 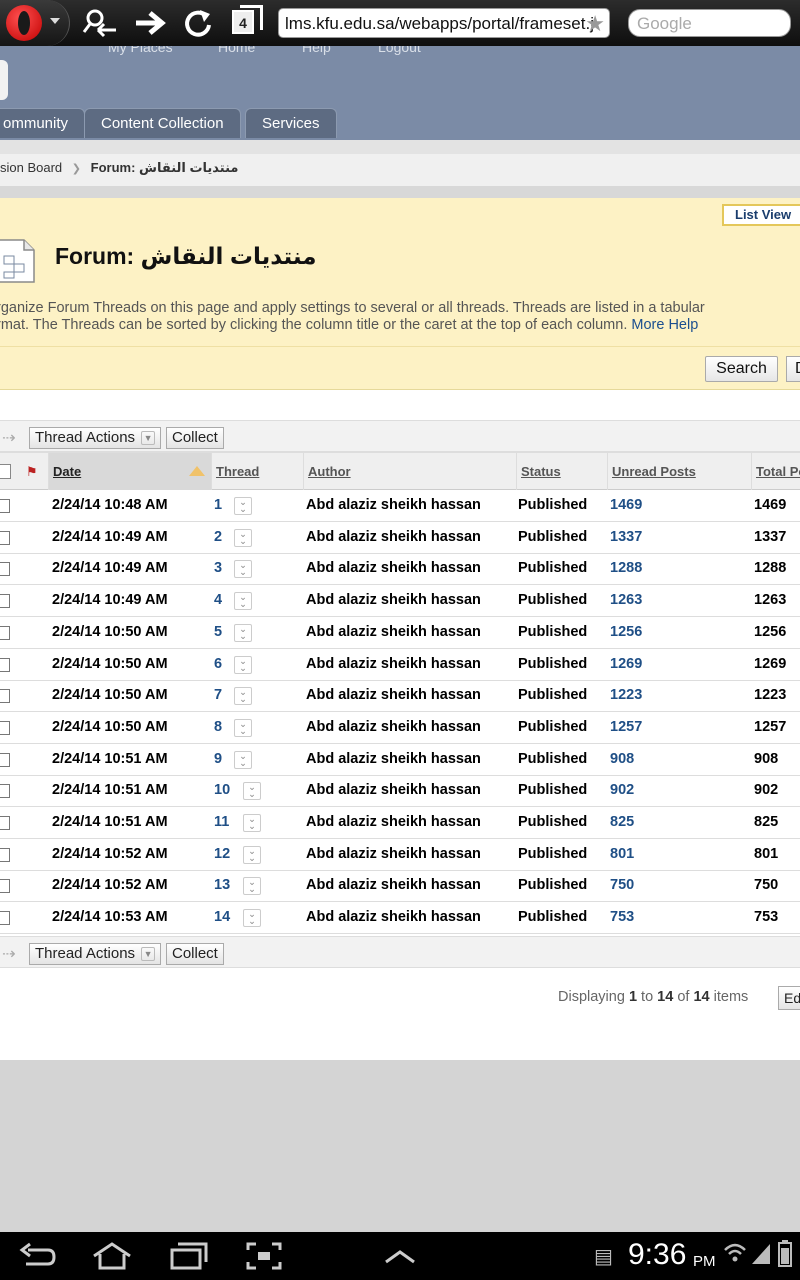 What do you see at coordinates (400, 1256) in the screenshot?
I see `up-chevron-icon` at bounding box center [400, 1256].